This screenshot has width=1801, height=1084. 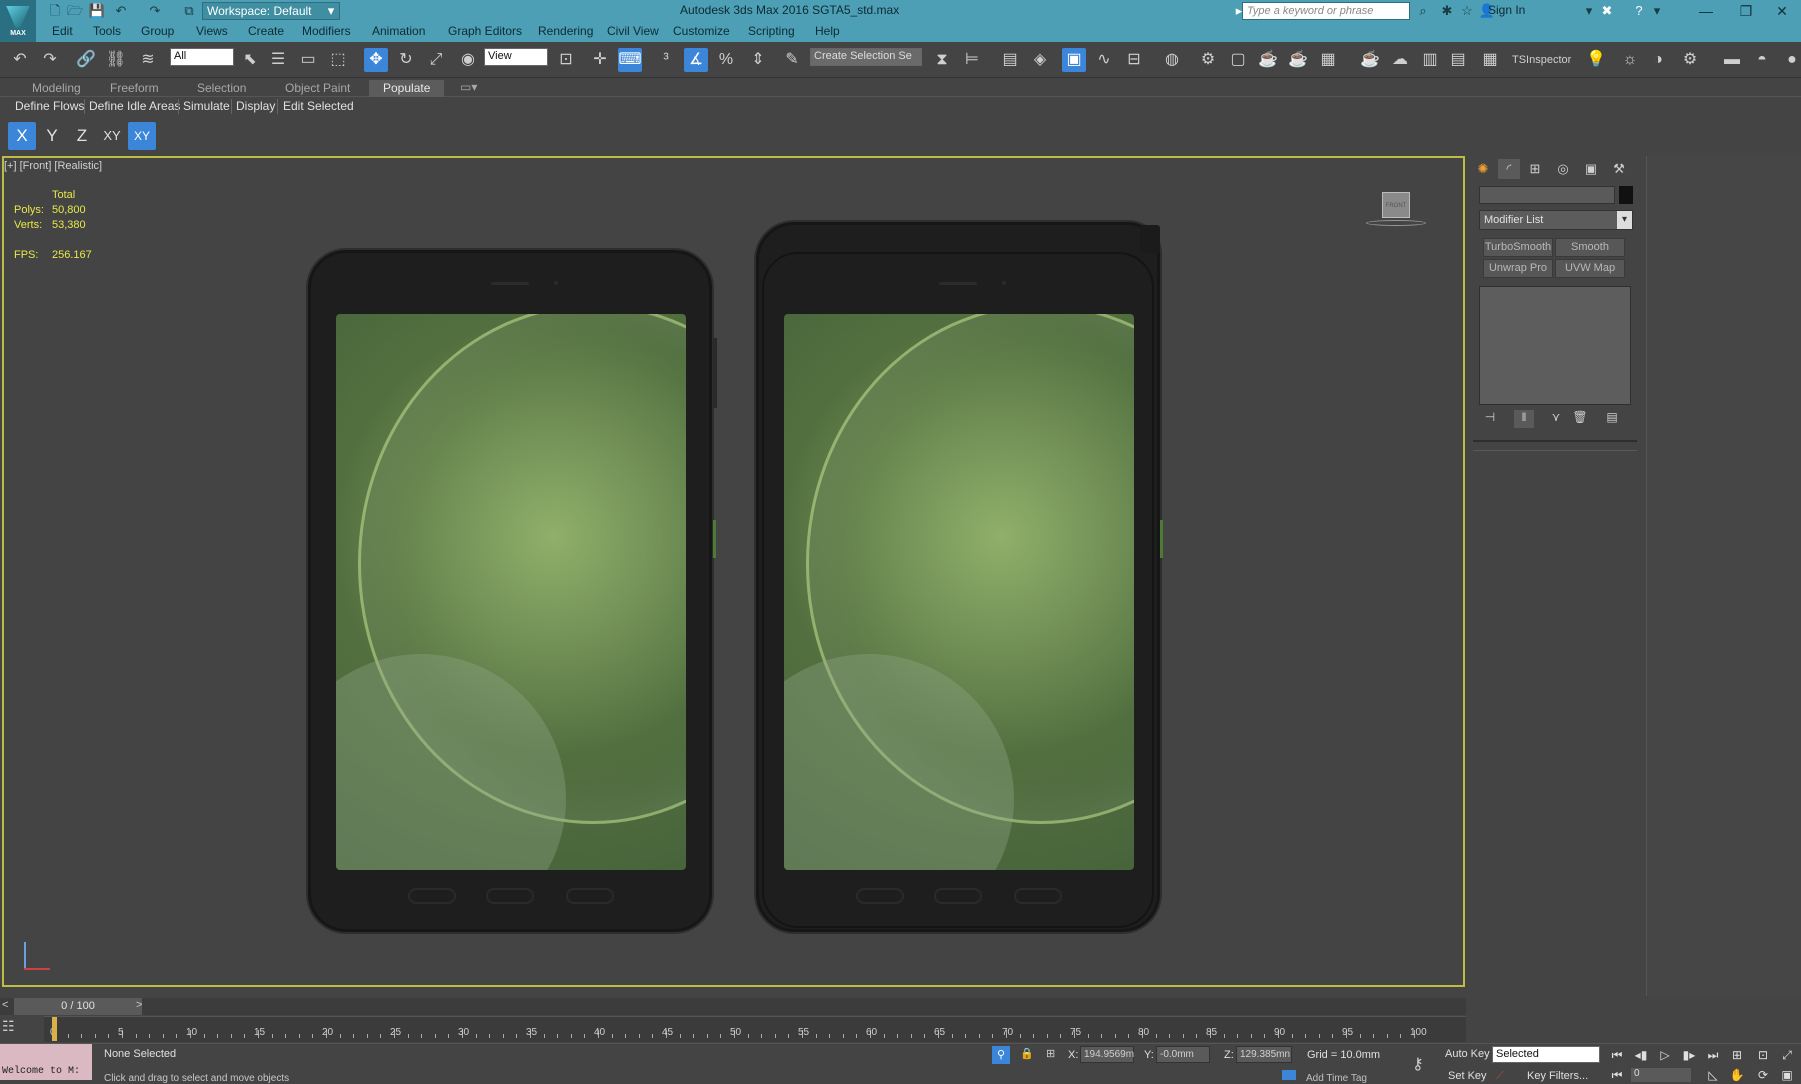 I want to click on material-editor-icon: ◍, so click(x=1172, y=60).